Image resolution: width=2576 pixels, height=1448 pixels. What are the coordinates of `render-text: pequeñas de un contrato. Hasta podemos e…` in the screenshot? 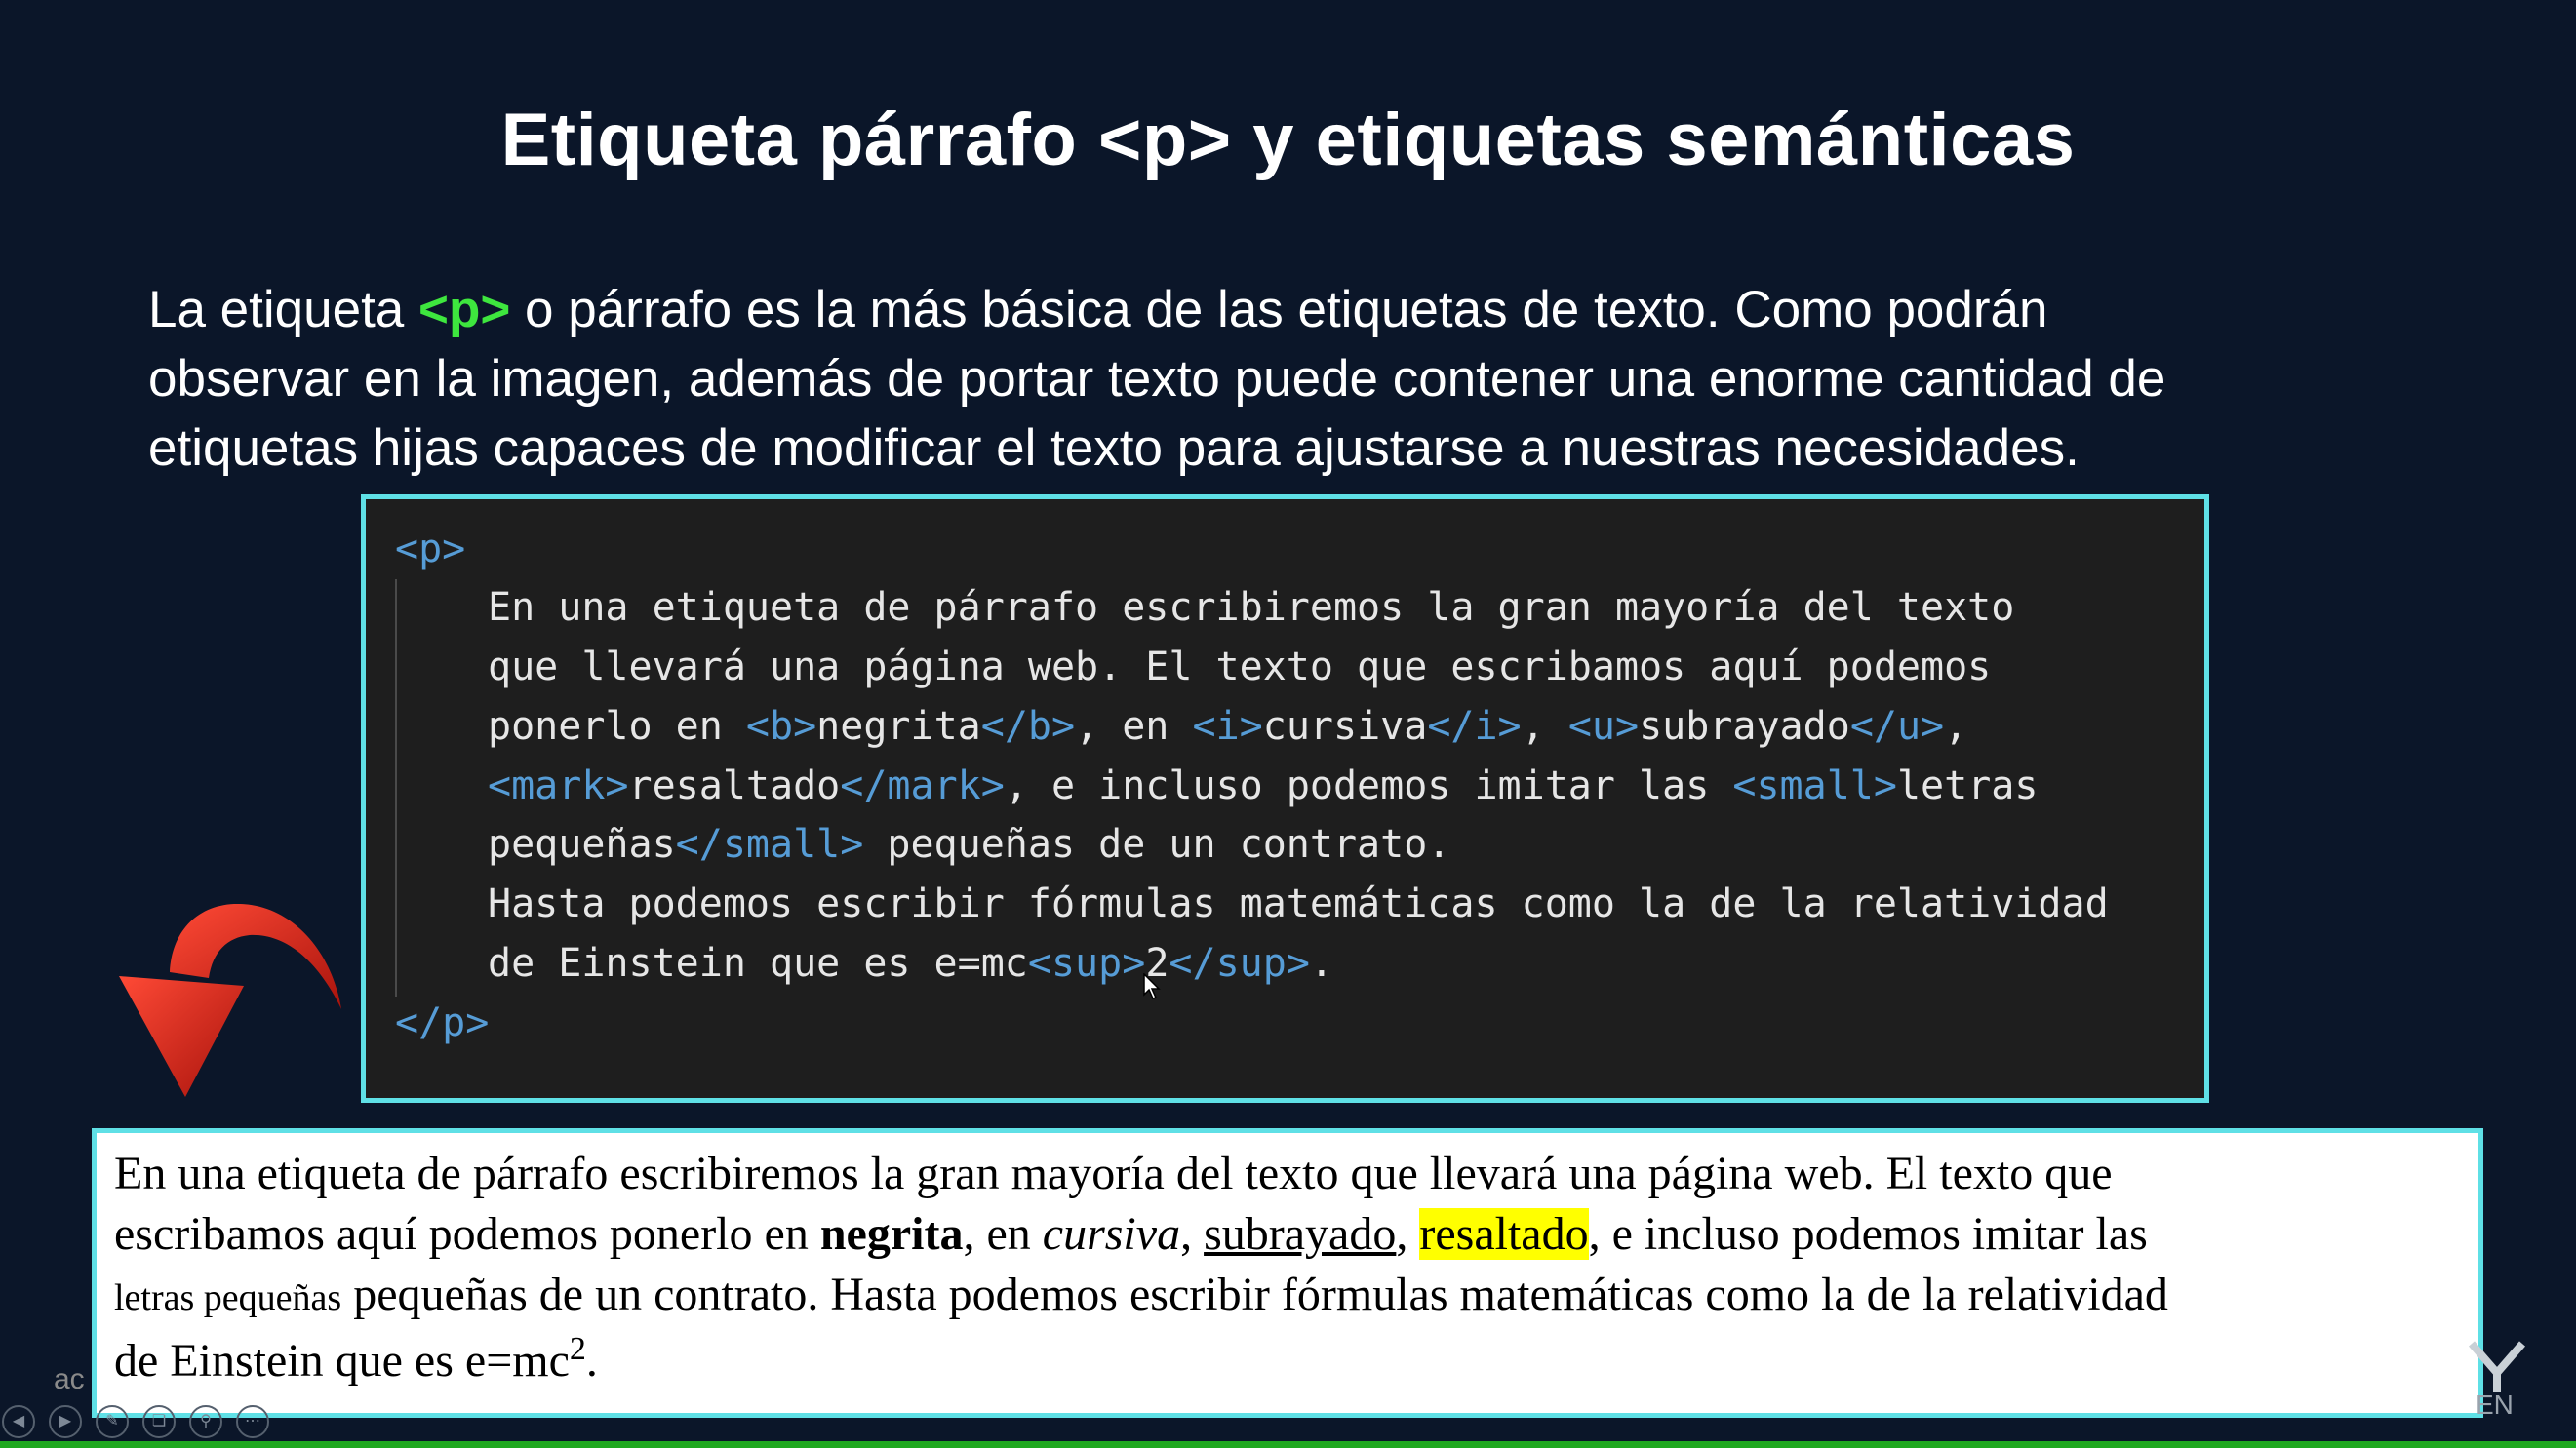 It's located at (1254, 1295).